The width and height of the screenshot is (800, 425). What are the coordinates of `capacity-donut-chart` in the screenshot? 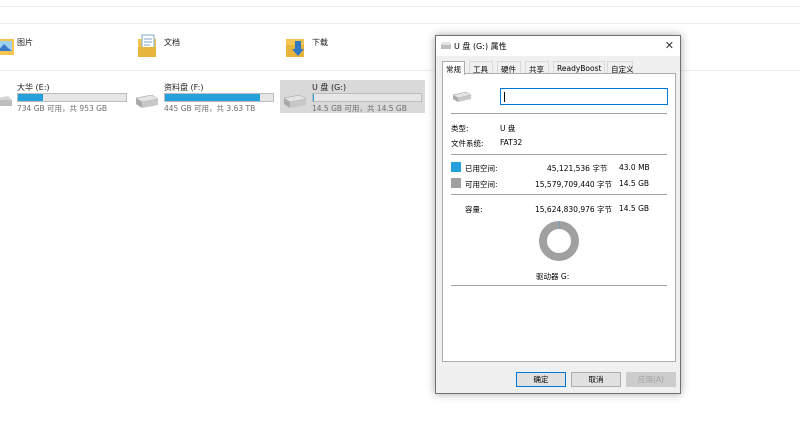 It's located at (559, 241).